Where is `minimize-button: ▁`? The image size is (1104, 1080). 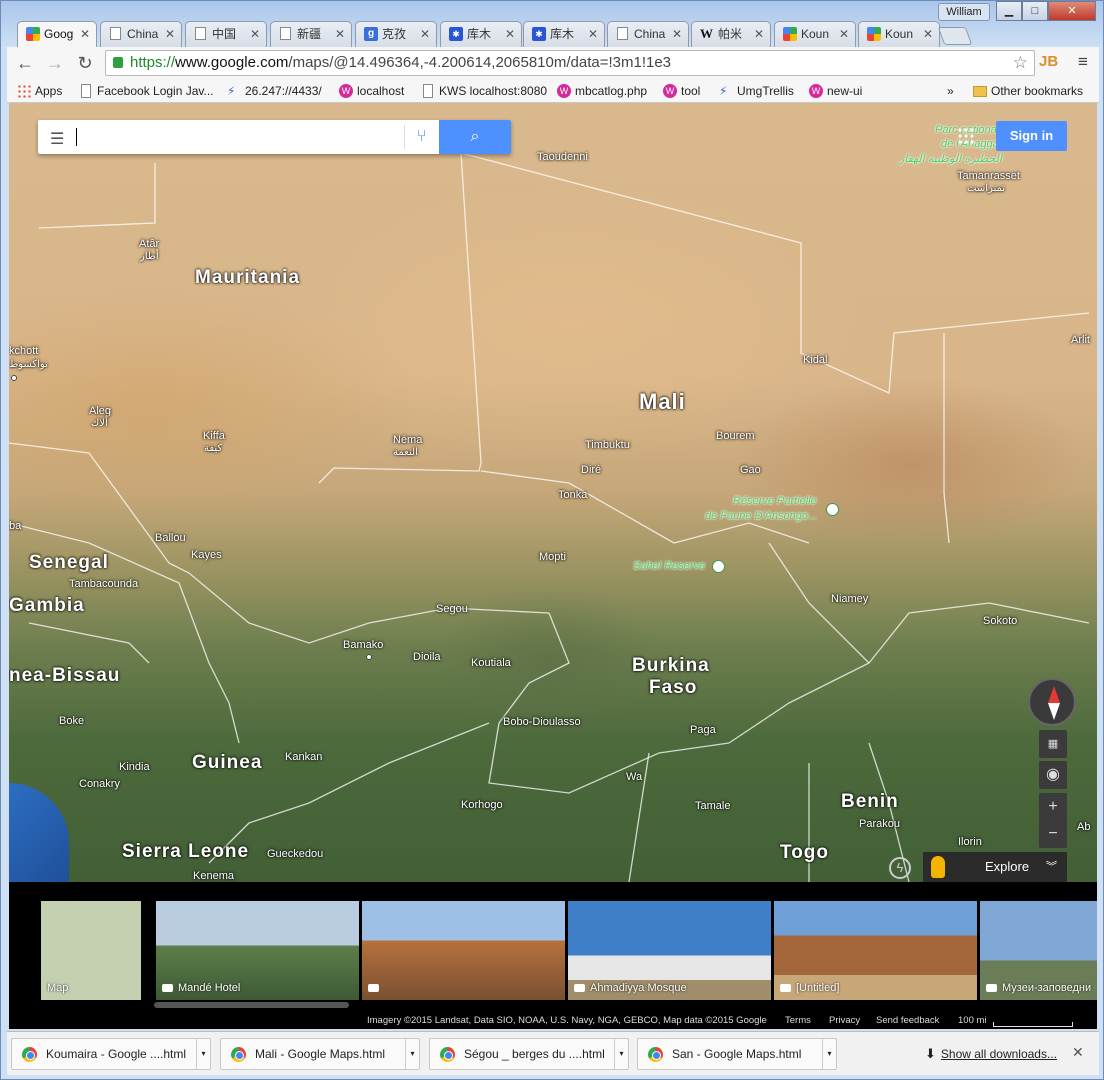 minimize-button: ▁ is located at coordinates (1009, 11).